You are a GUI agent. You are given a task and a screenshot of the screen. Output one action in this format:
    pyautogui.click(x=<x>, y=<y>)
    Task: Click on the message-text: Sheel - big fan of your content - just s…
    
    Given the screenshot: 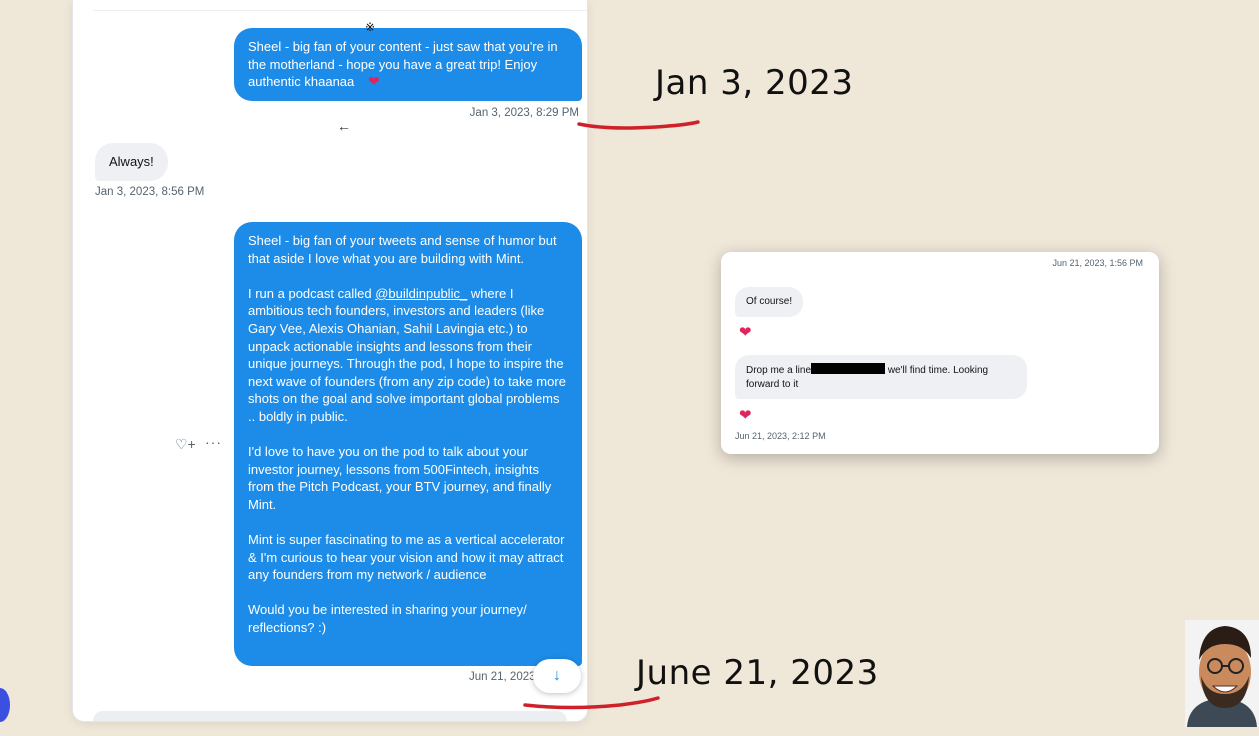 What is the action you would take?
    pyautogui.click(x=403, y=64)
    